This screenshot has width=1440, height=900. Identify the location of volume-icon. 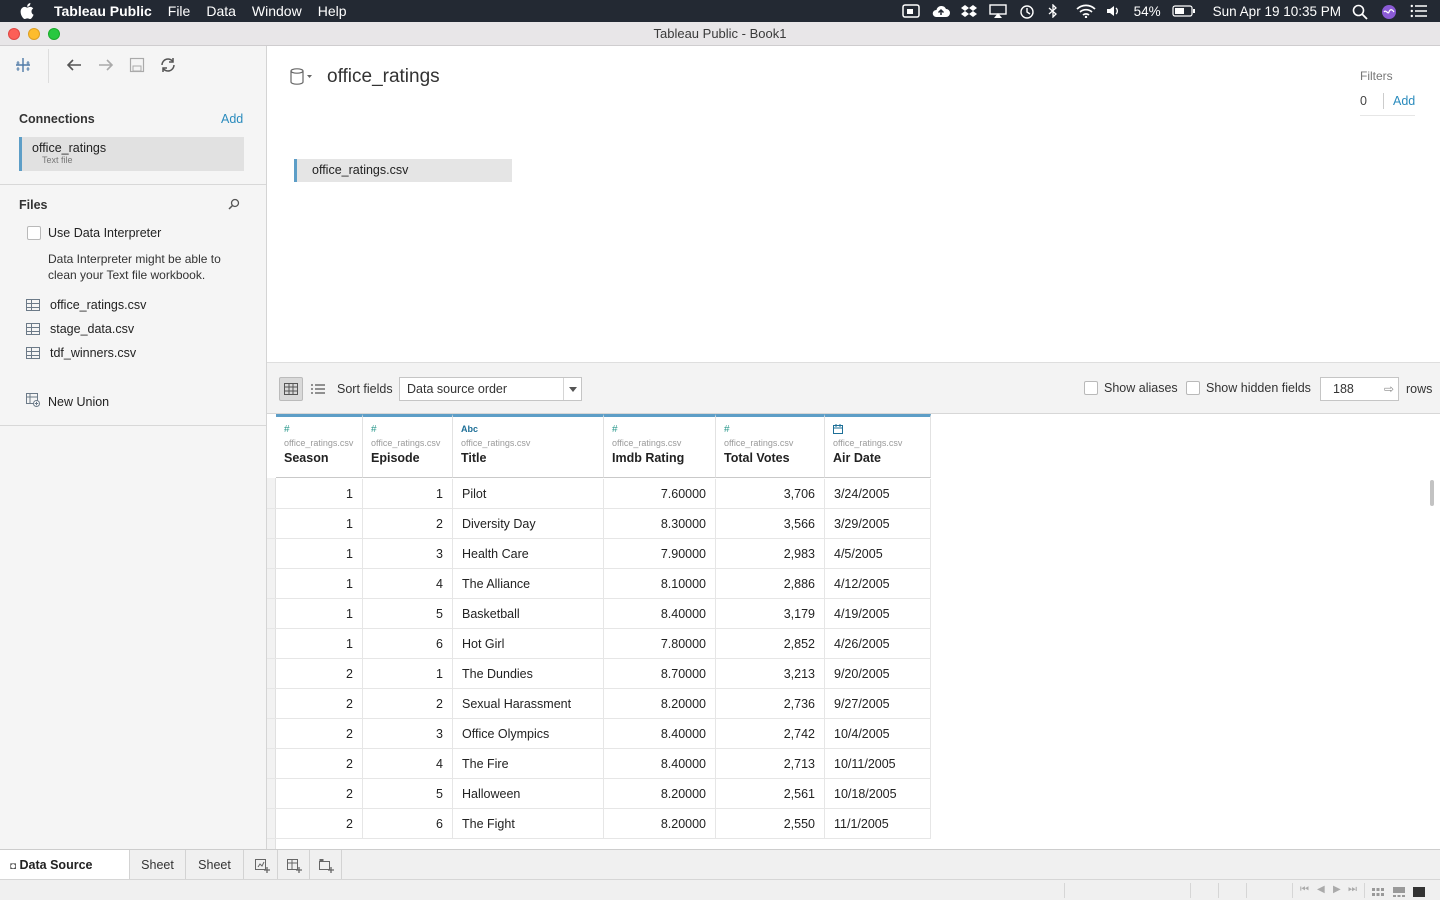
(1114, 11).